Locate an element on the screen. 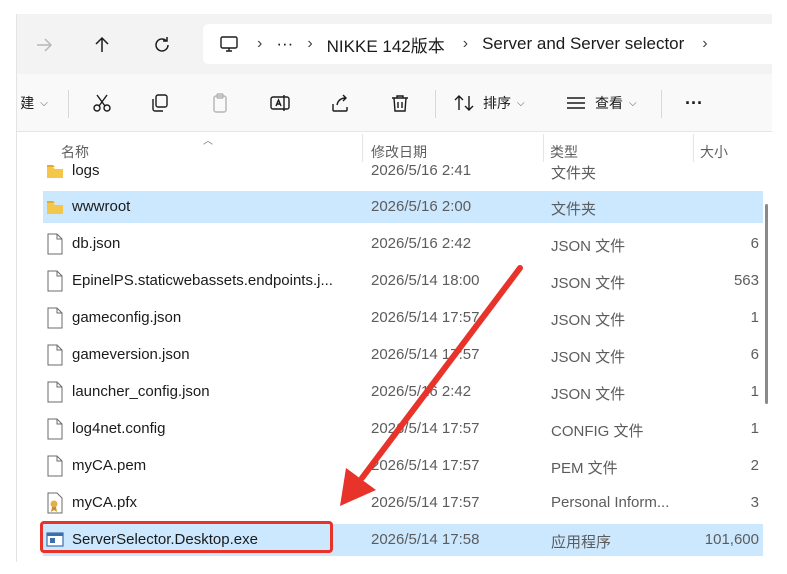  new-button: 建 ⌵ is located at coordinates (34, 103).